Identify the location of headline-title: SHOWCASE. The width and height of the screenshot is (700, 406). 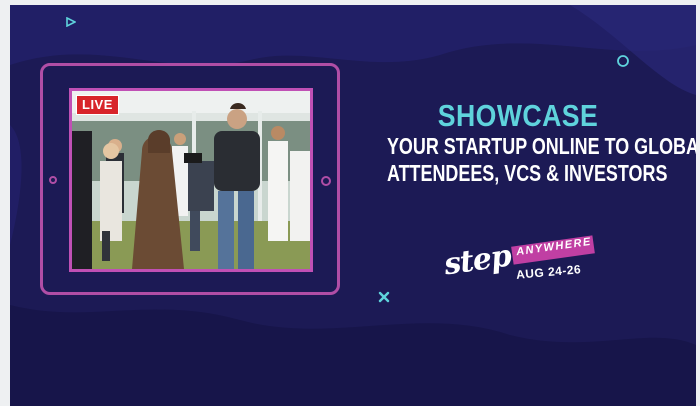
(518, 115).